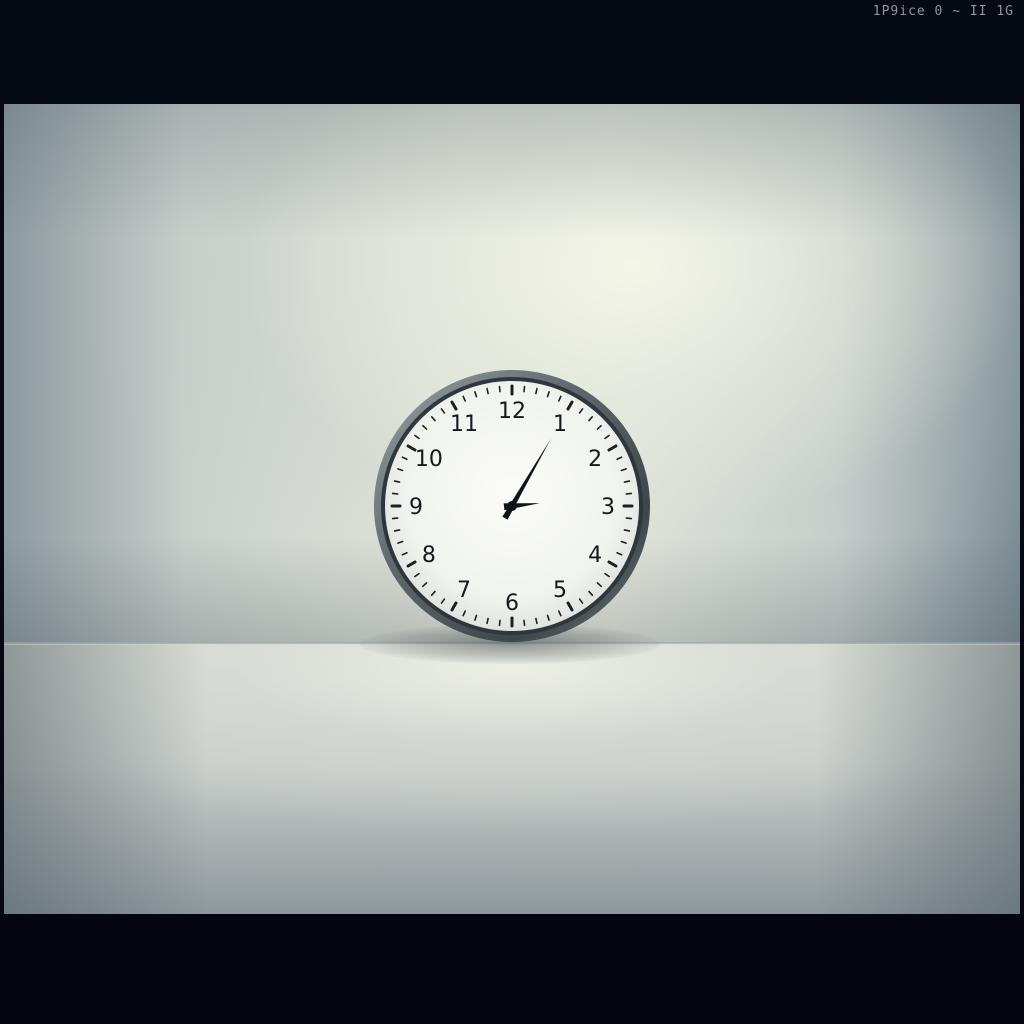  I want to click on clock-numeral: 9, so click(416, 507).